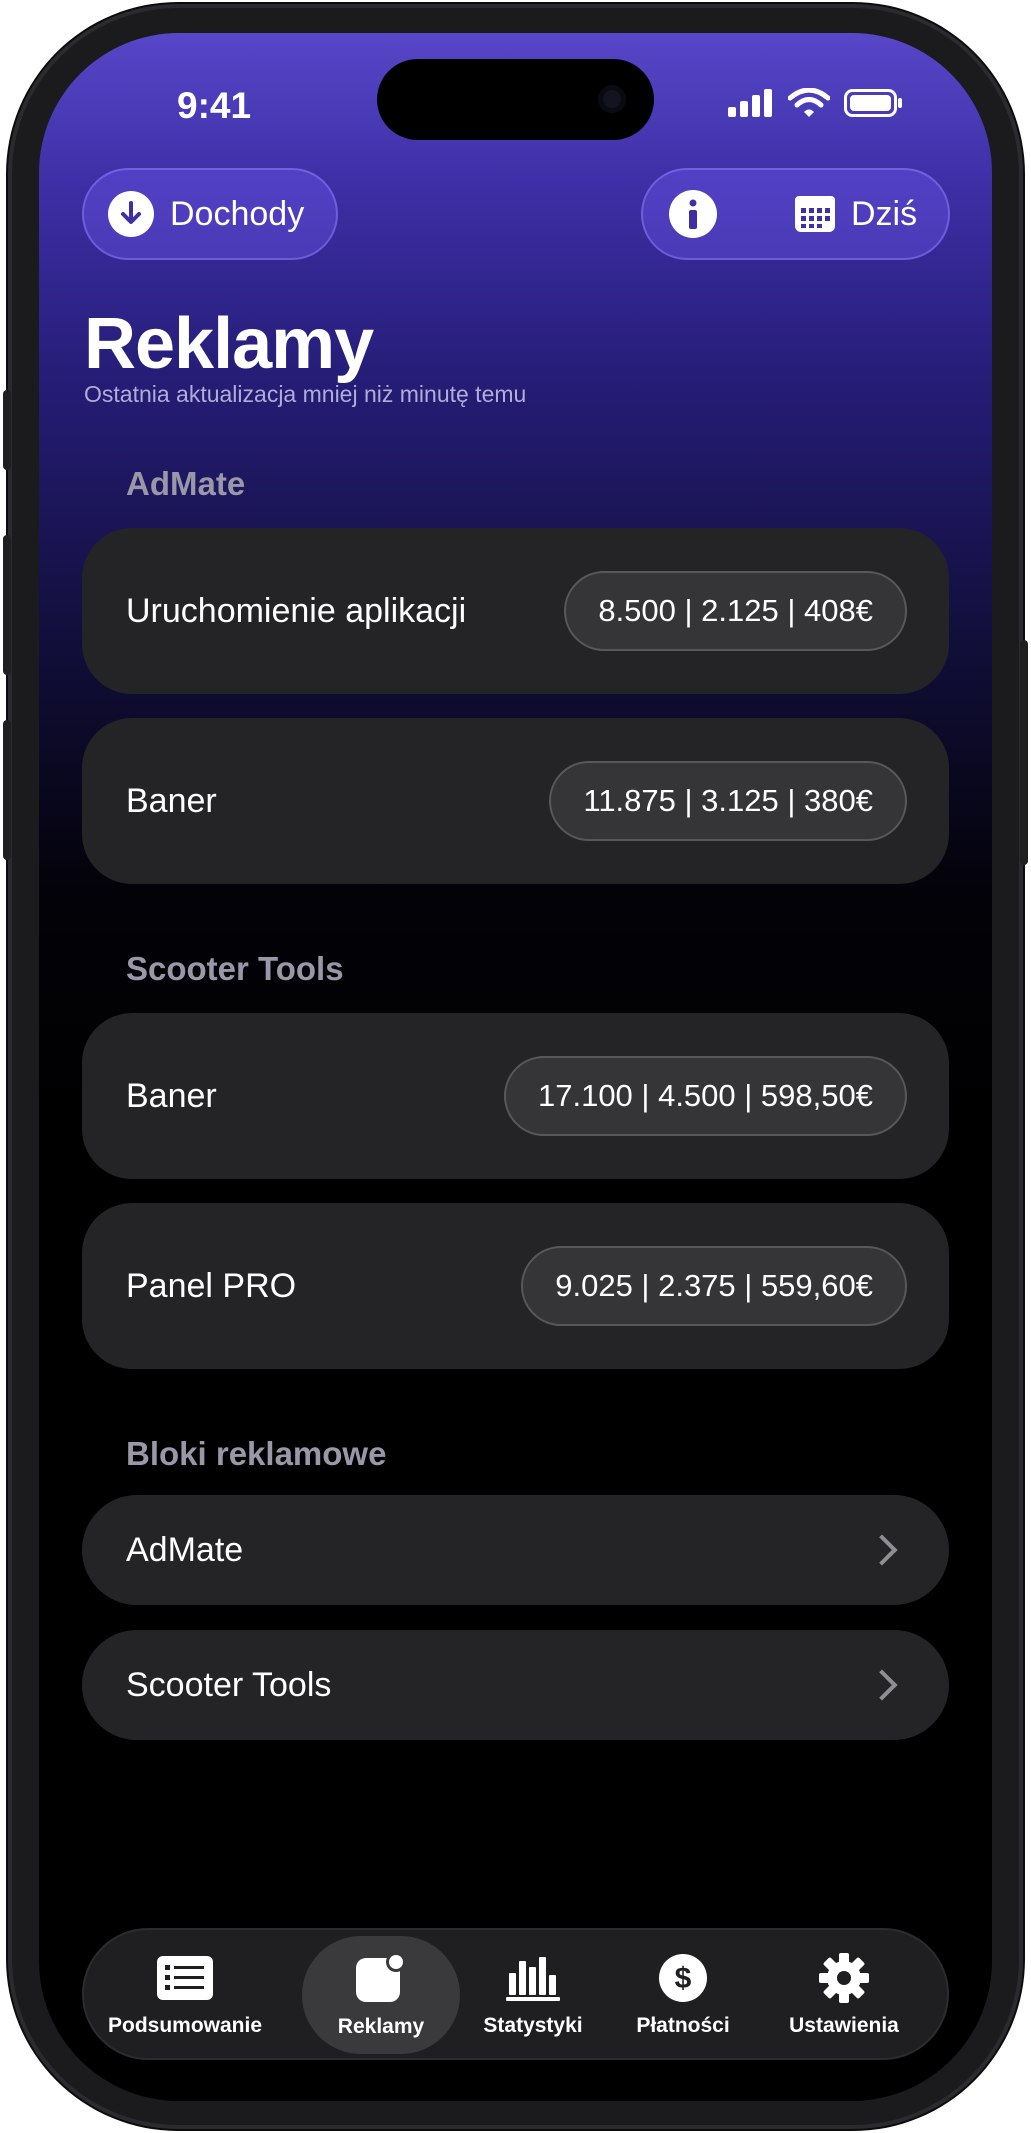 The image size is (1031, 2133). What do you see at coordinates (185, 1549) in the screenshot?
I see `ad-block-label: AdMate` at bounding box center [185, 1549].